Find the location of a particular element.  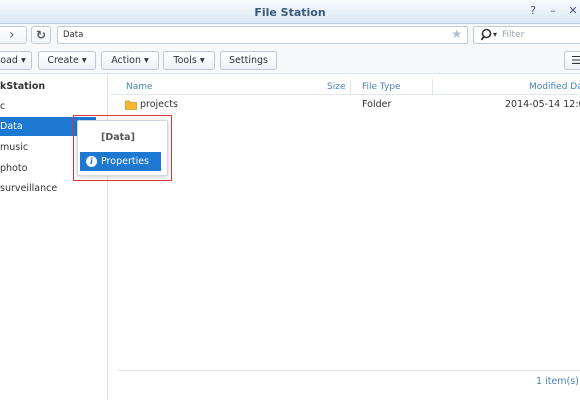

folder-icon is located at coordinates (131, 106).